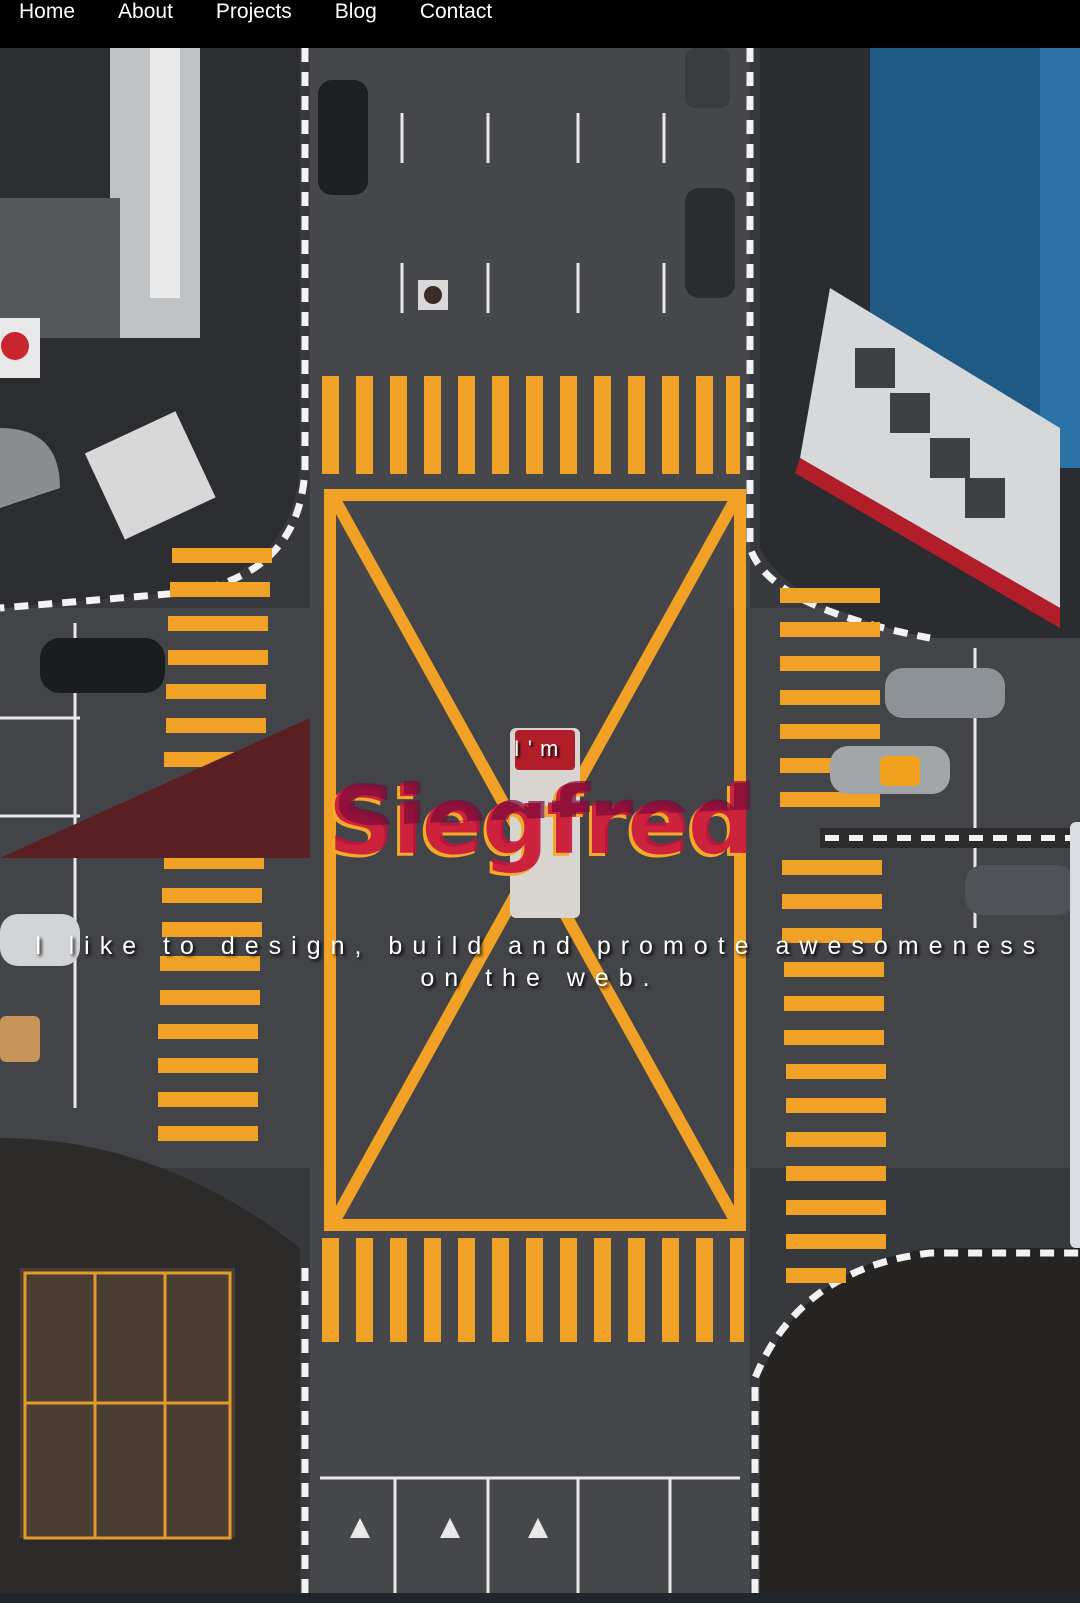  Describe the element at coordinates (540, 826) in the screenshot. I see `hero-name: Siegfred Siegfred Siegfred` at that location.